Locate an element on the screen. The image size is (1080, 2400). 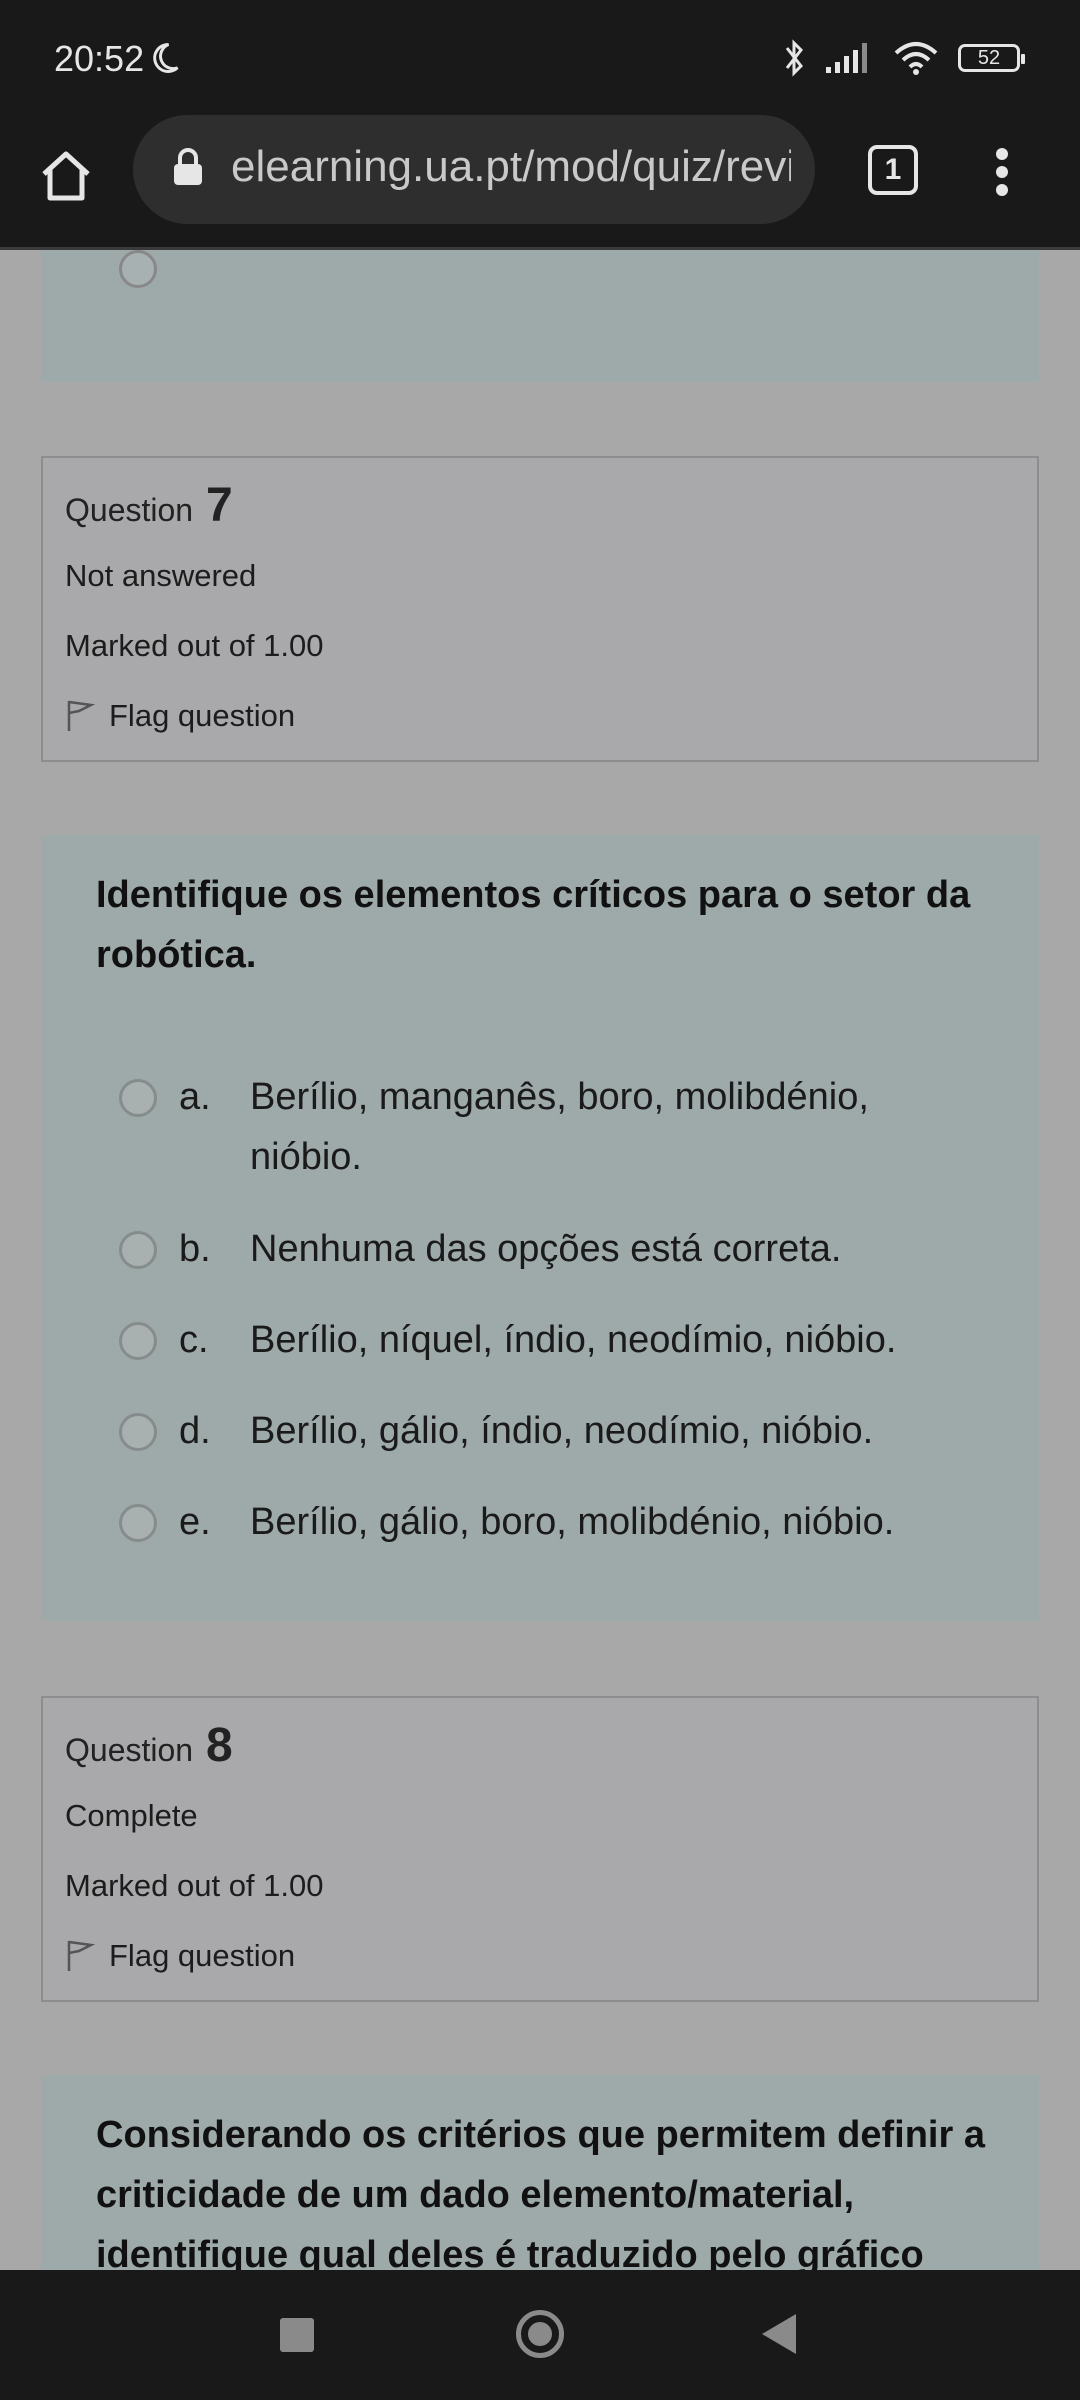
option-letter: d. is located at coordinates (195, 1431).